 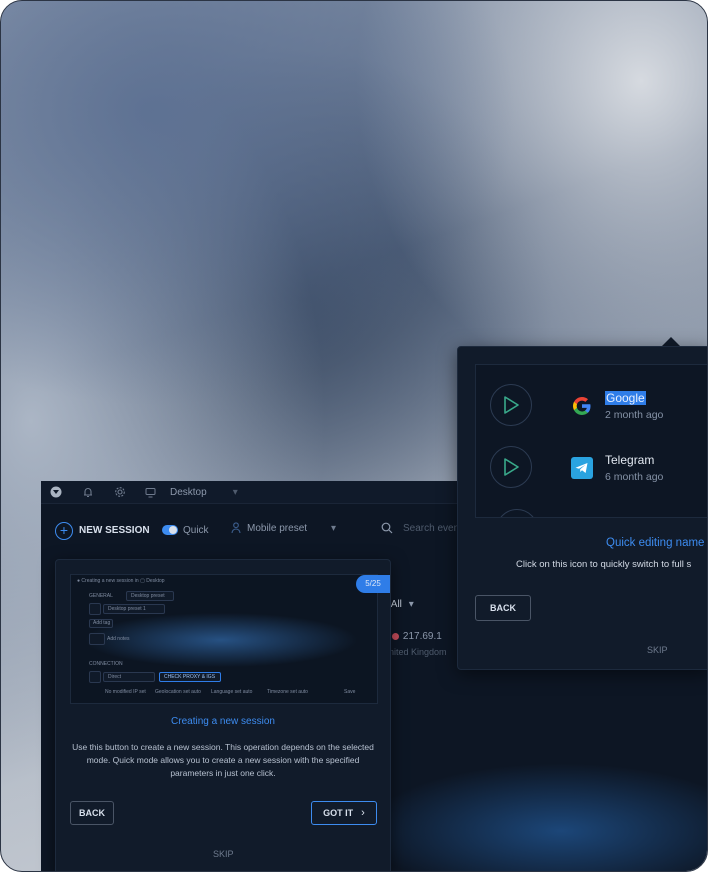 What do you see at coordinates (92, 813) in the screenshot?
I see `back-button: BACK` at bounding box center [92, 813].